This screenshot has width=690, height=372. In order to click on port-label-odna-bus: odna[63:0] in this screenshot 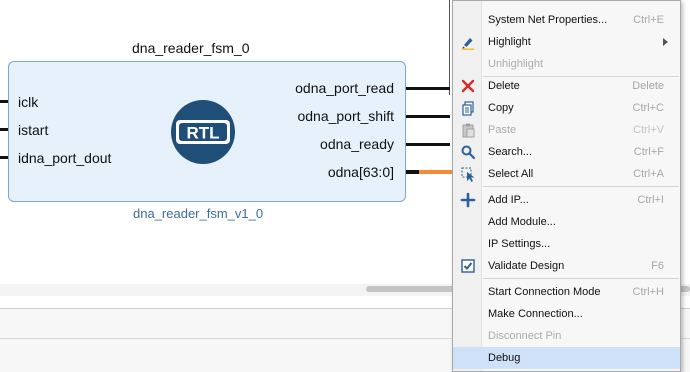, I will do `click(360, 172)`.